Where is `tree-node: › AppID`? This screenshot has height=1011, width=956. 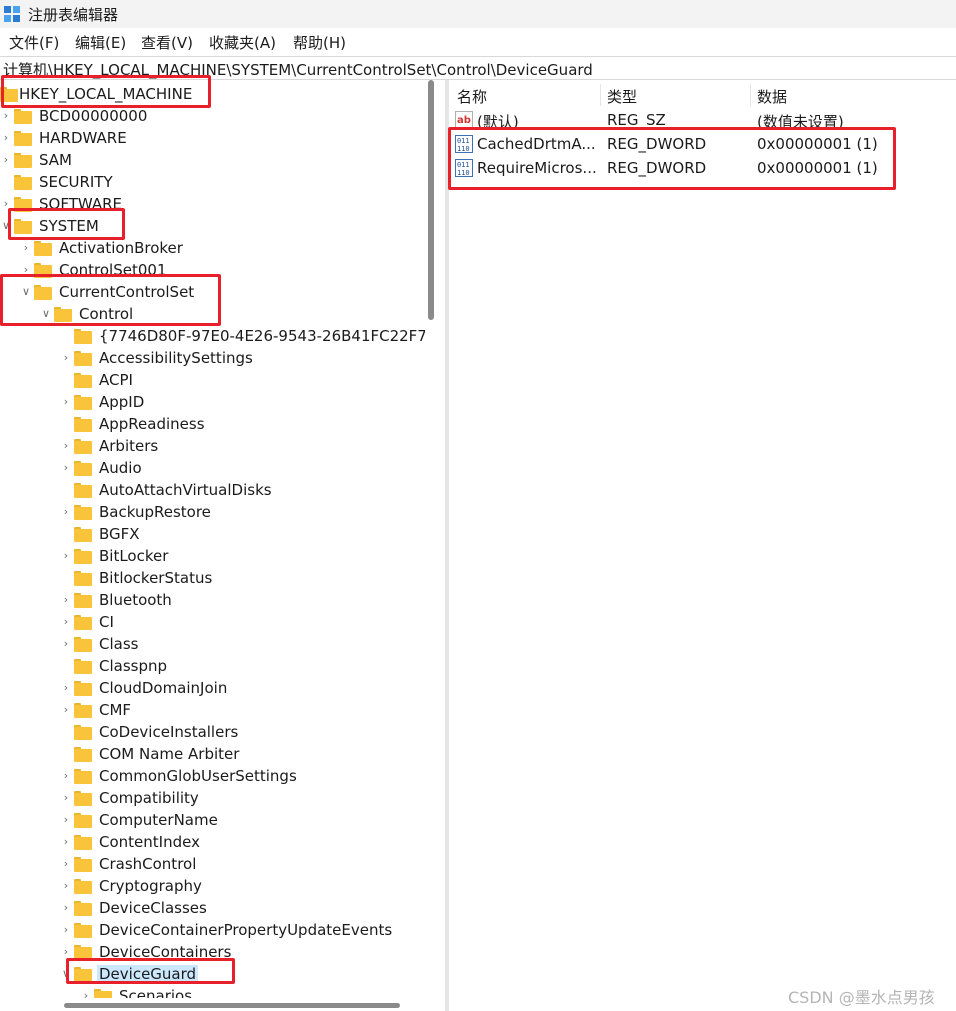
tree-node: › AppID is located at coordinates (242, 403).